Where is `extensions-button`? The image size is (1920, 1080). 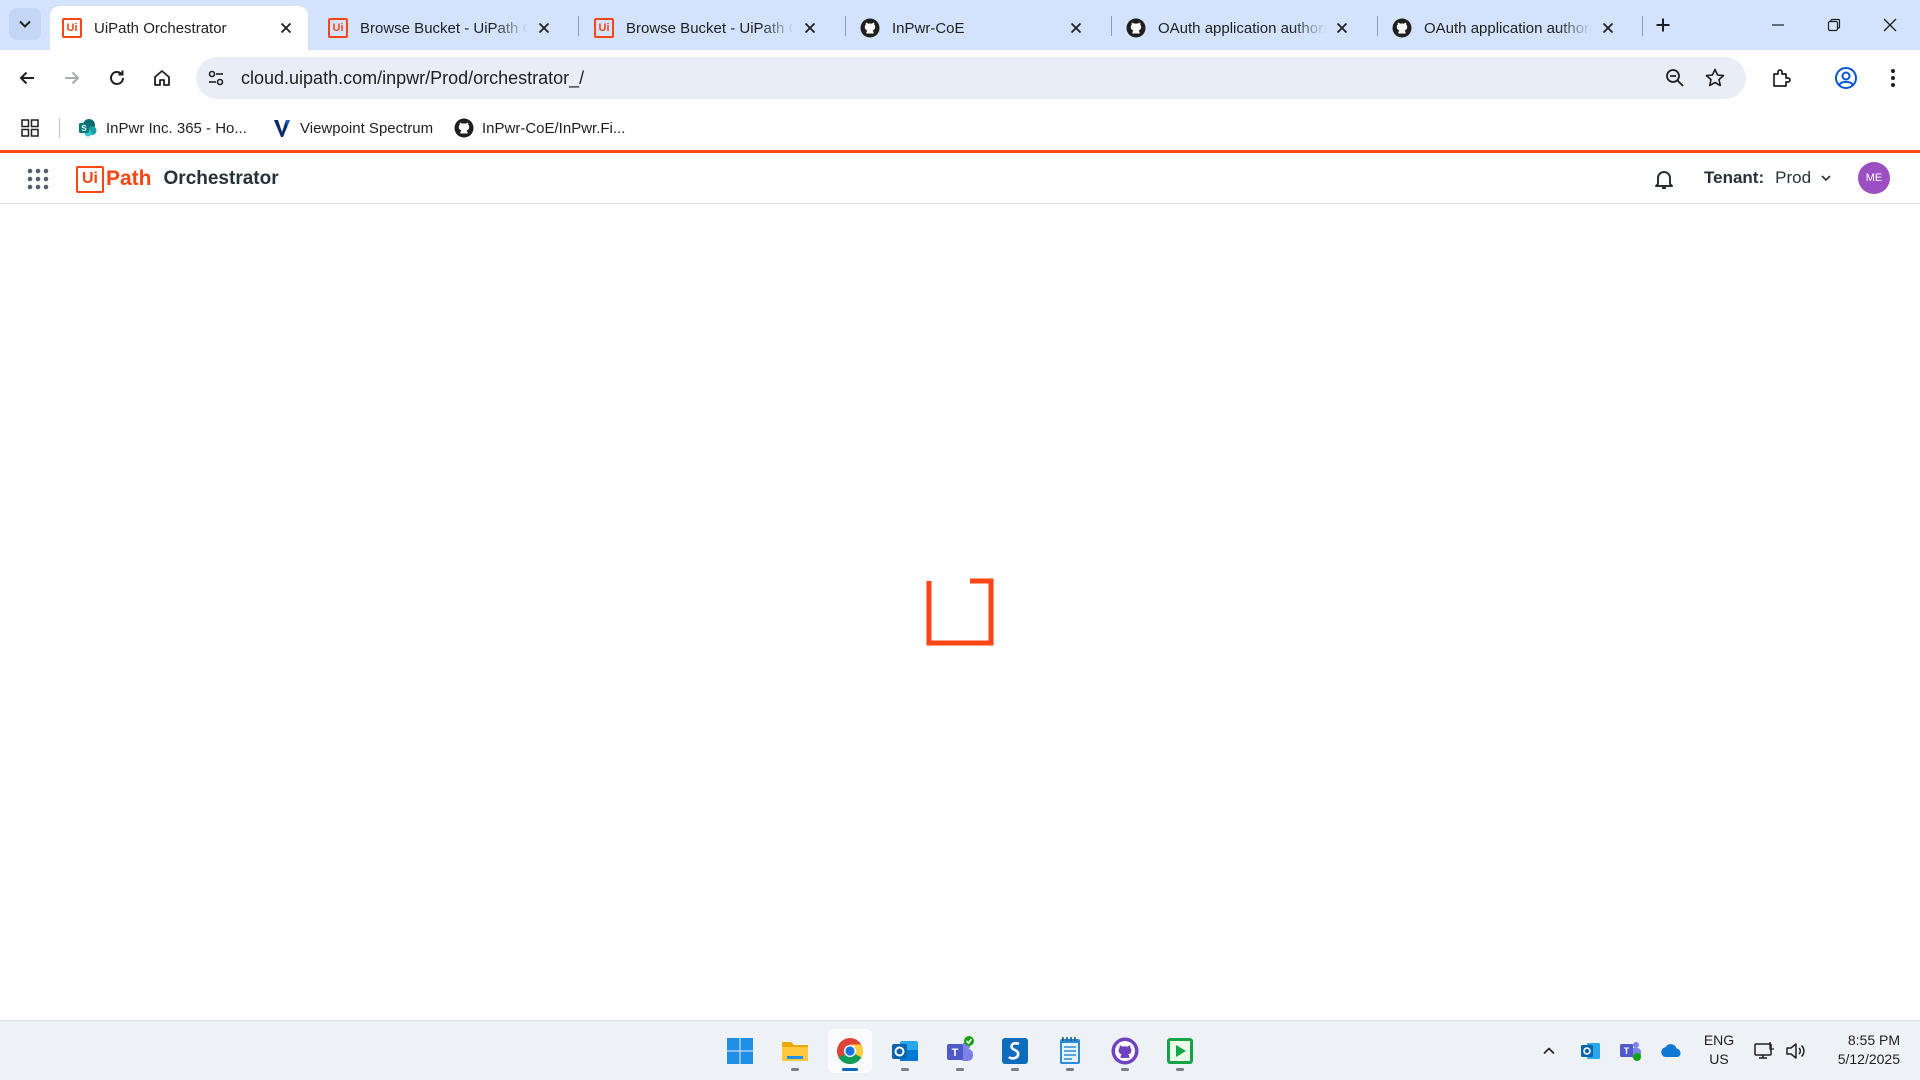 extensions-button is located at coordinates (1781, 78).